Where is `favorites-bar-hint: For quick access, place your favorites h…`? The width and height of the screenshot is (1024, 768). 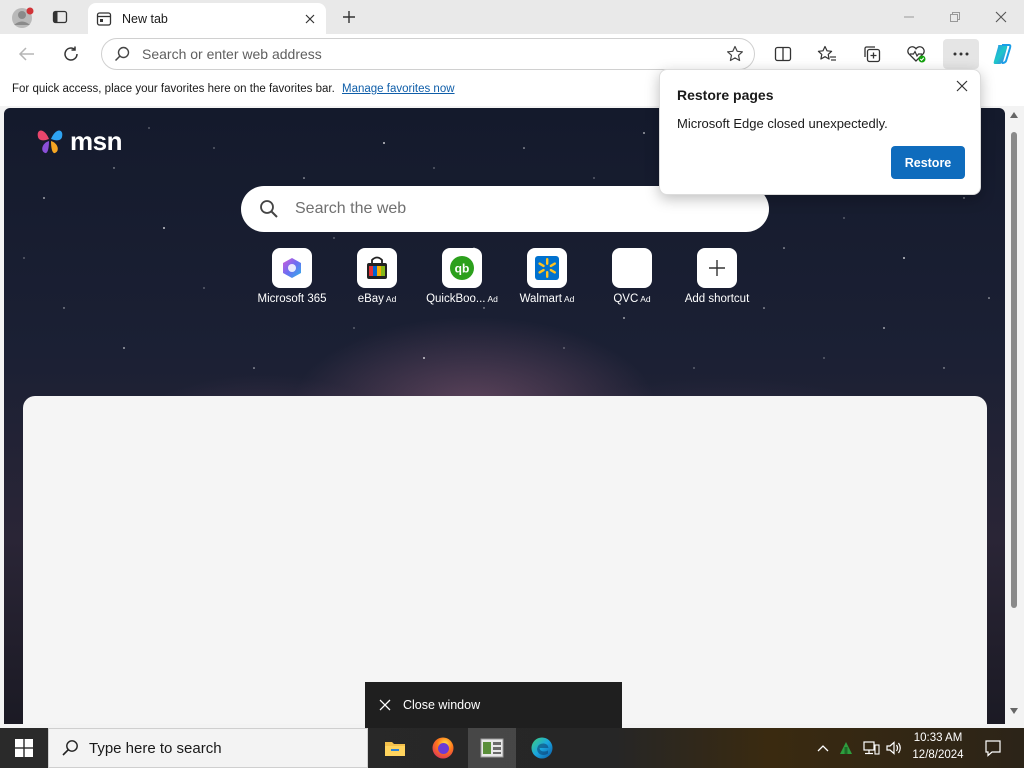 favorites-bar-hint: For quick access, place your favorites h… is located at coordinates (173, 89).